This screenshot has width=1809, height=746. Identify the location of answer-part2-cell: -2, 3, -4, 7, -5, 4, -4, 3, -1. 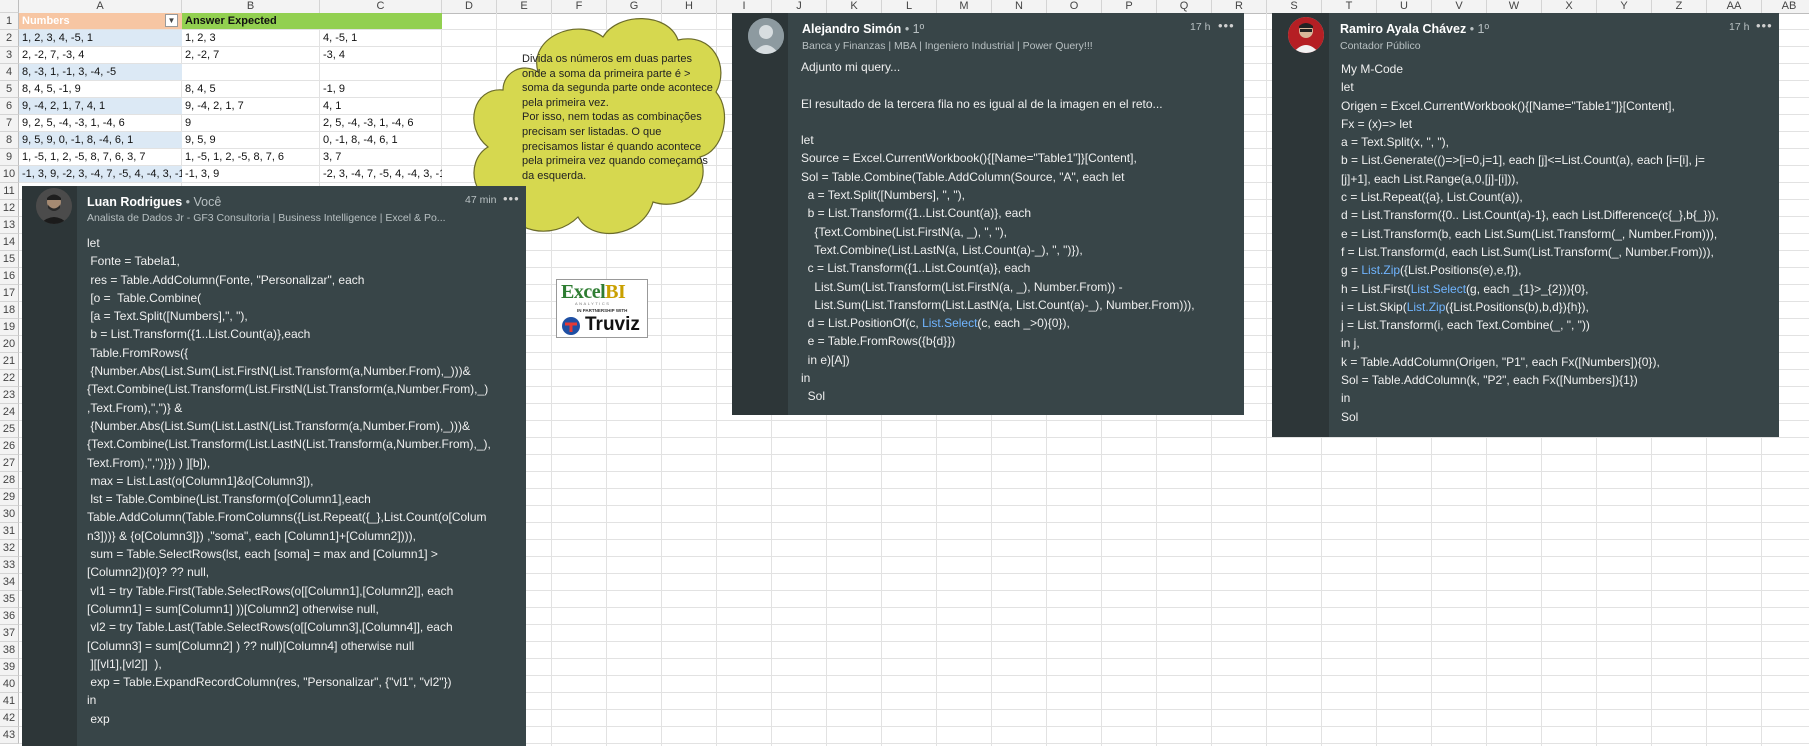
(381, 174).